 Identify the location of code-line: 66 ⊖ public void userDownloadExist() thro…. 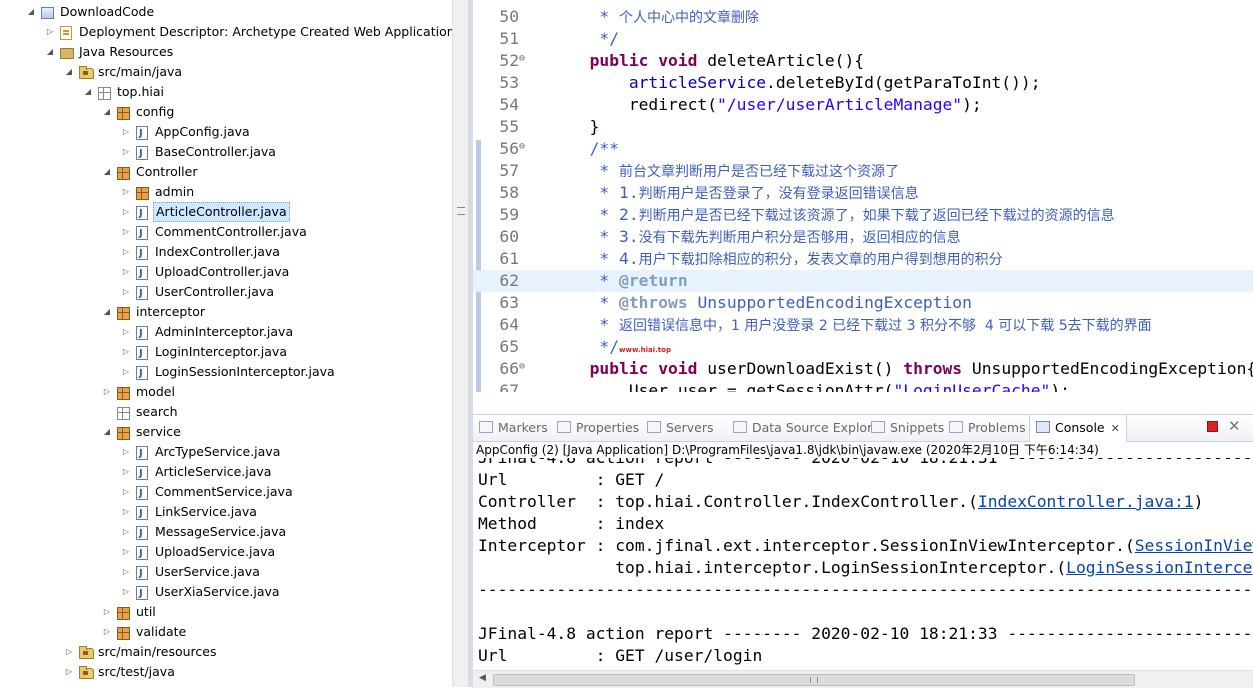
(863, 369).